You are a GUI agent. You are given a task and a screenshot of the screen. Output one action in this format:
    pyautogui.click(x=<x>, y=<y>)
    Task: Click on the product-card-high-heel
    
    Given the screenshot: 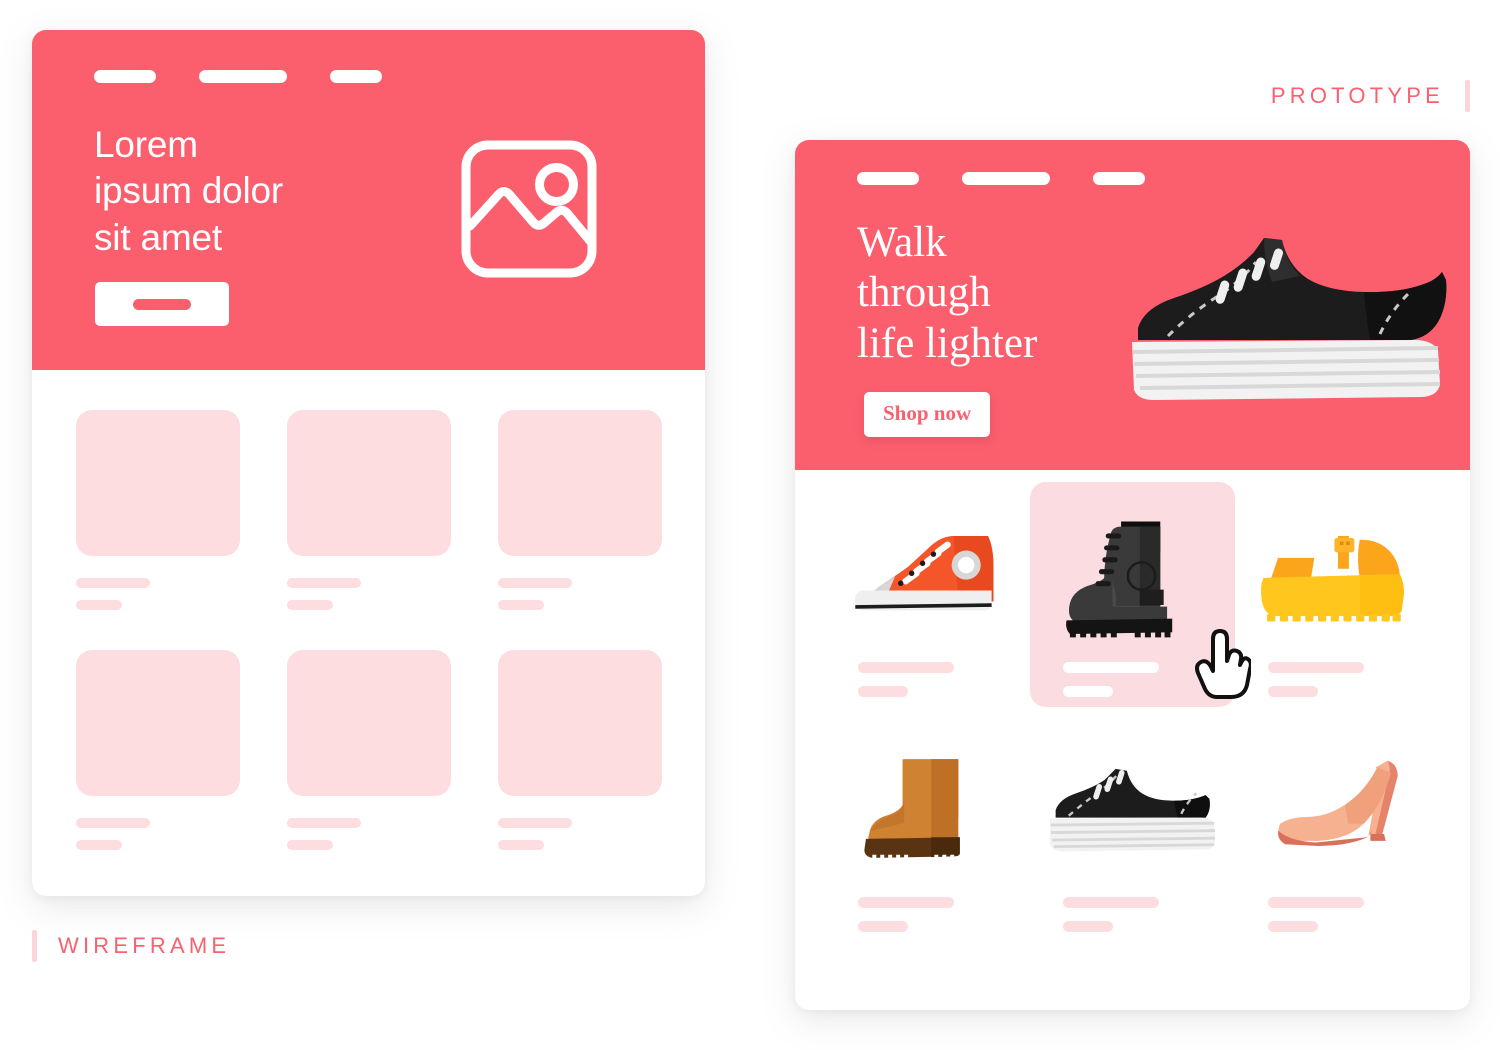 What is the action you would take?
    pyautogui.click(x=1337, y=829)
    